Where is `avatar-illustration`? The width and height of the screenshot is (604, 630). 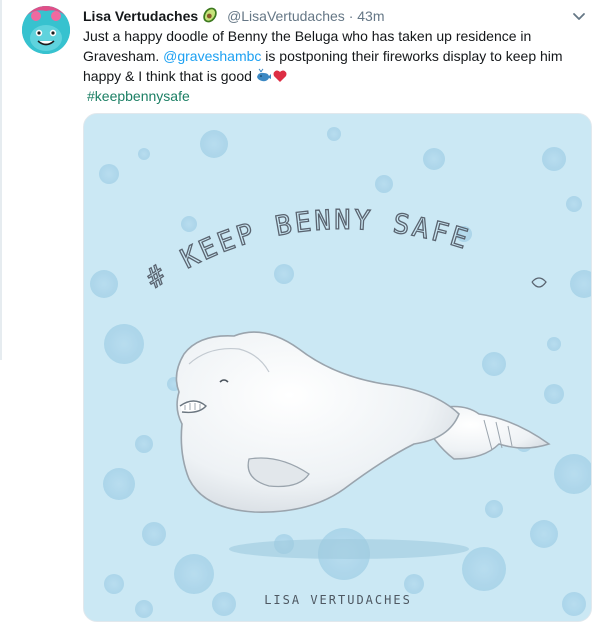 avatar-illustration is located at coordinates (46, 30).